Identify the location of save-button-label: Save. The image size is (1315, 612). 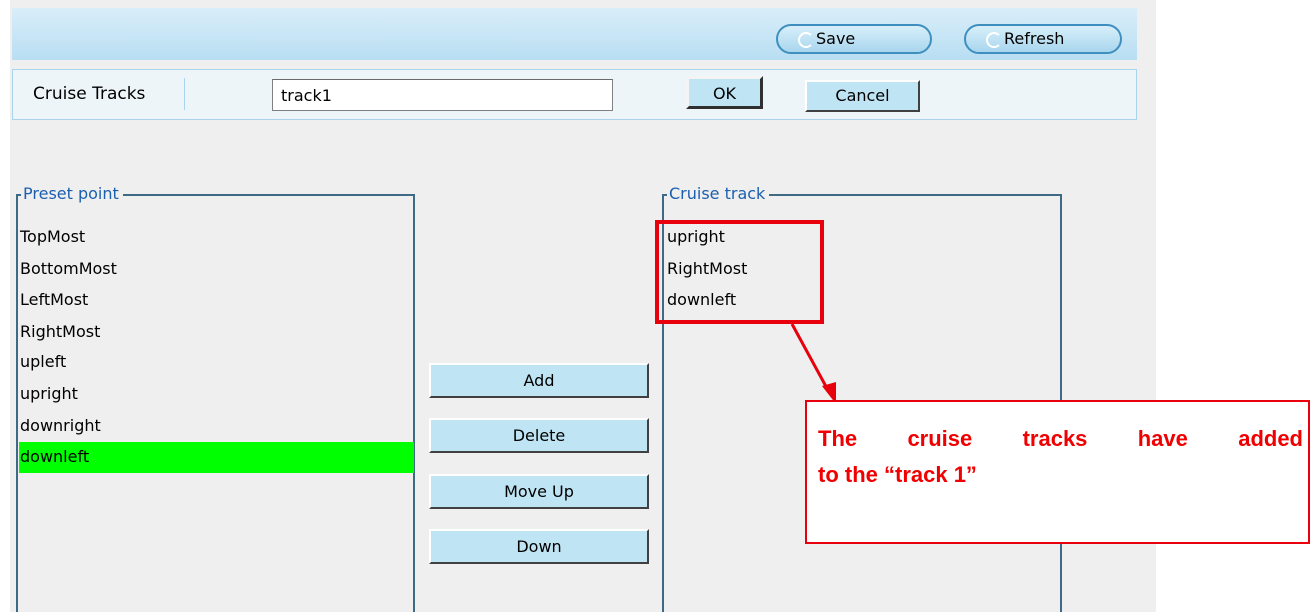
(836, 38).